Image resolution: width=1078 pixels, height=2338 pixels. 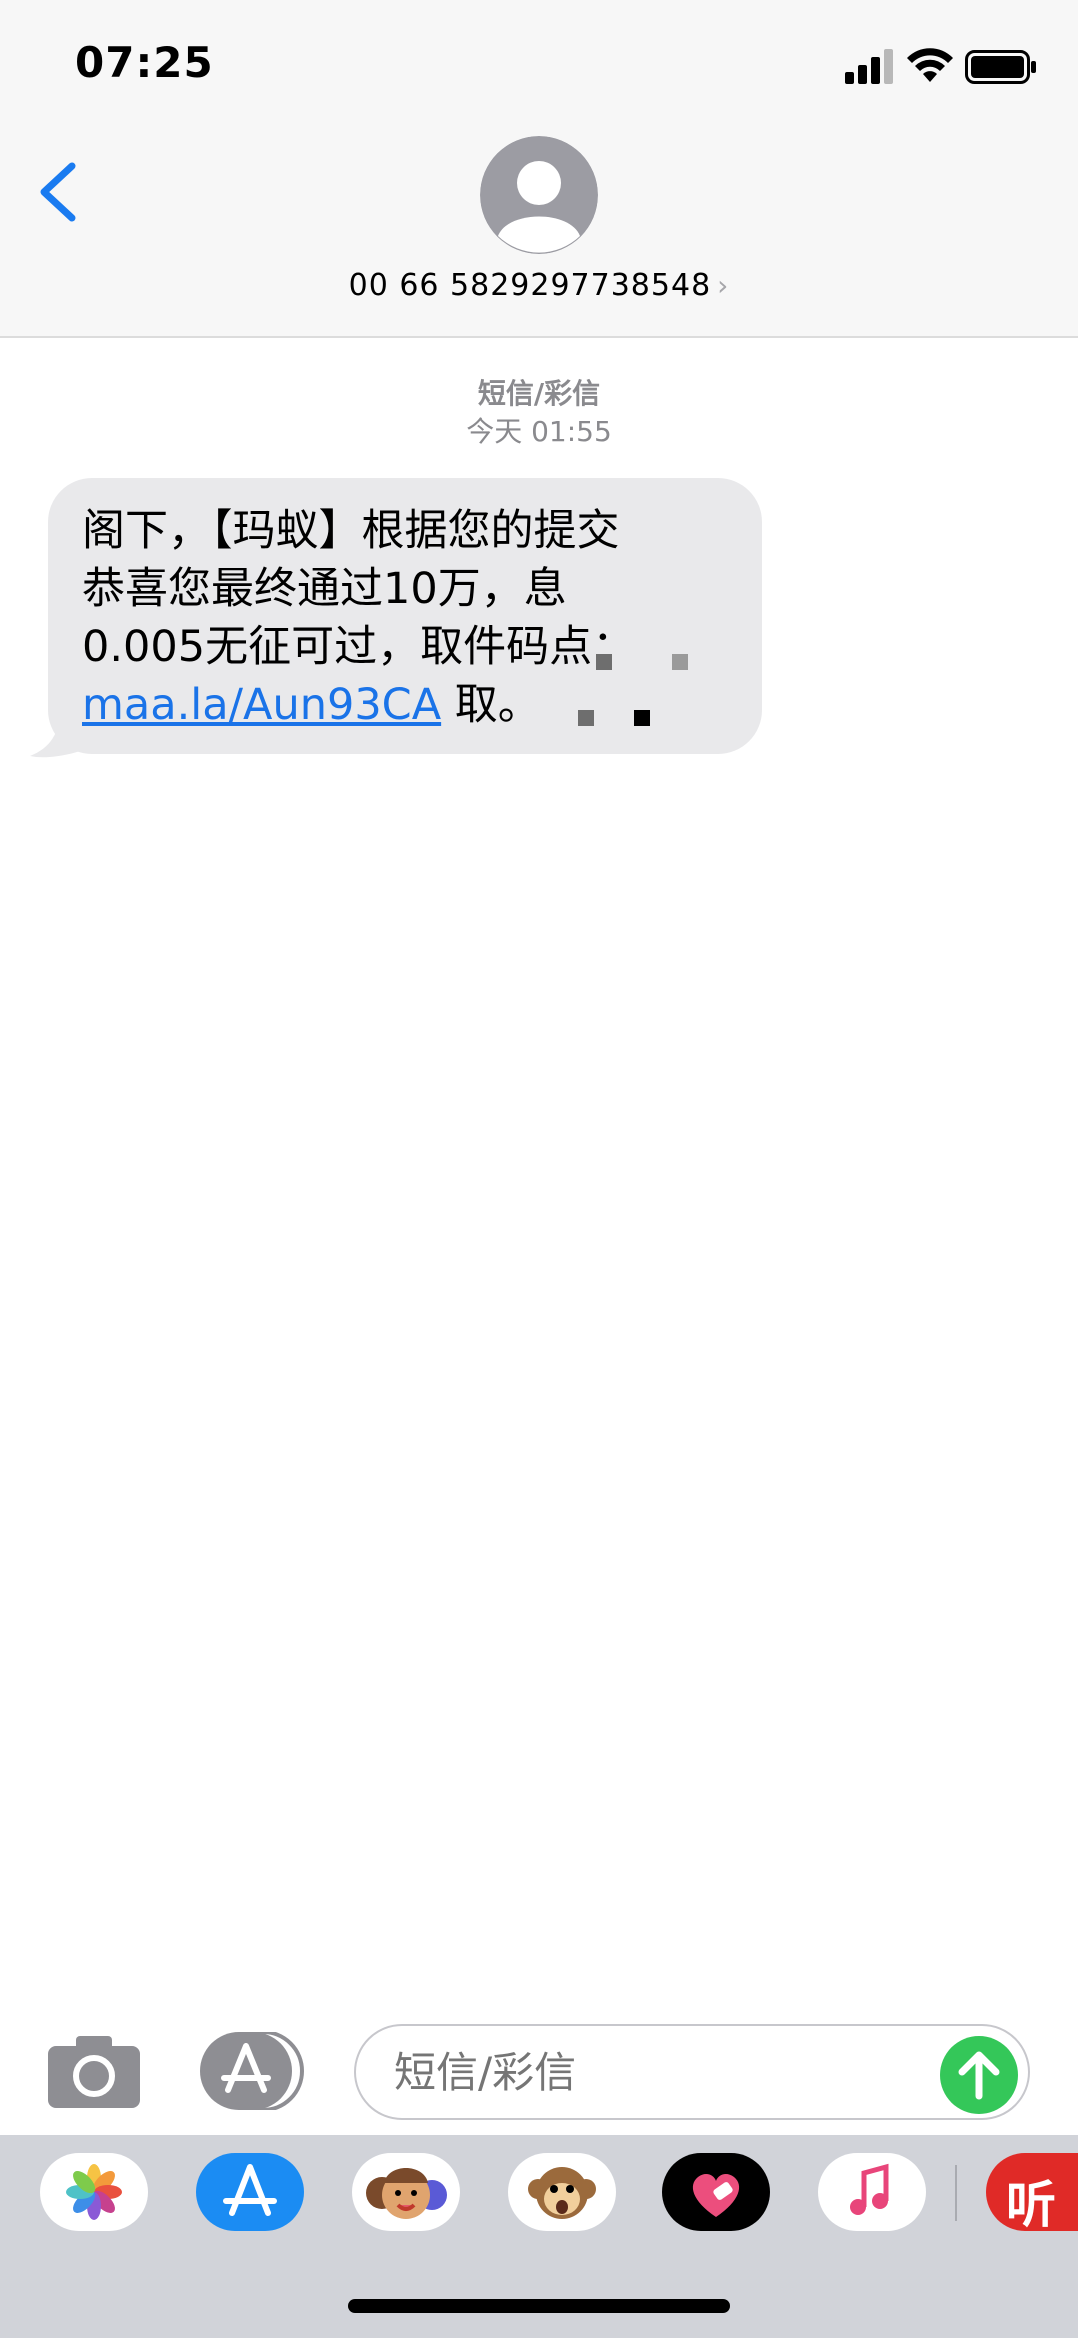 I want to click on arrow-up-icon, so click(x=979, y=2075).